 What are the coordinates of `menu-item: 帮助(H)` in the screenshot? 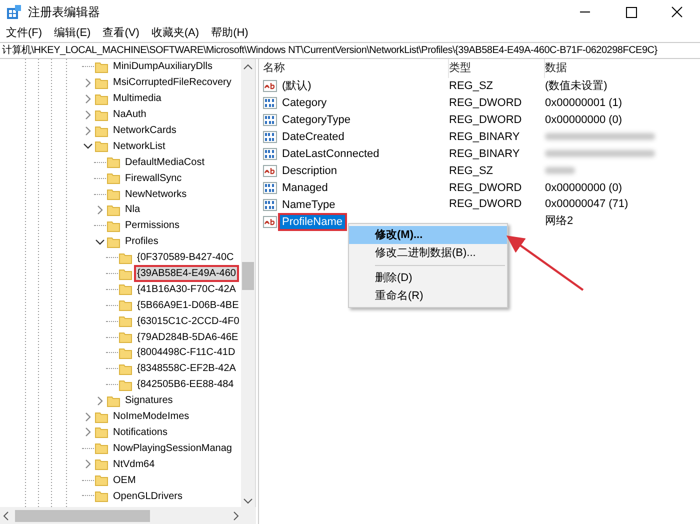 It's located at (229, 33).